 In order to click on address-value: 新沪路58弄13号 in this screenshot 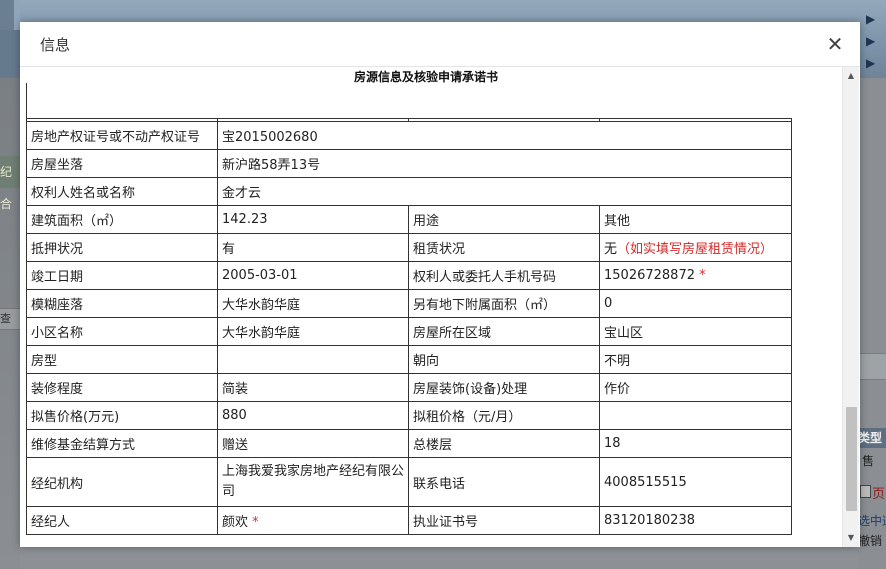, I will do `click(504, 163)`.